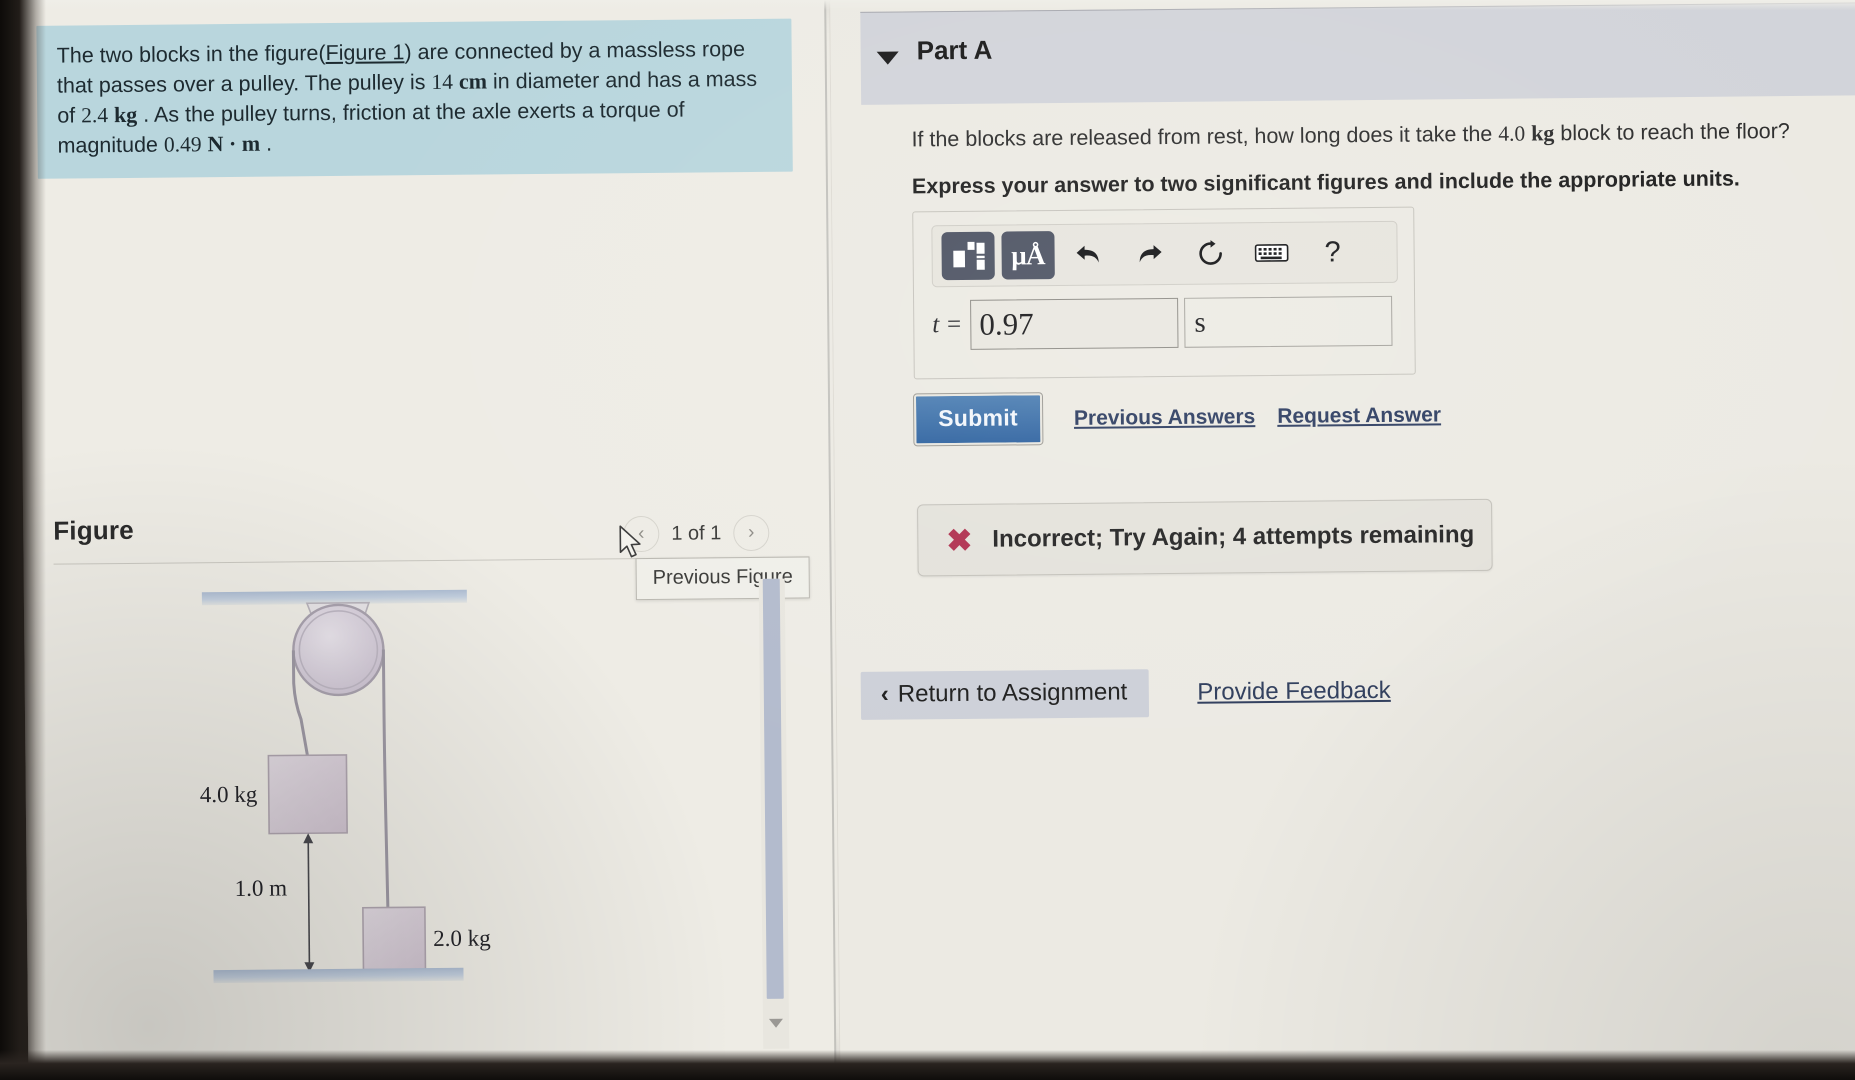 This screenshot has height=1080, width=1855. What do you see at coordinates (887, 58) in the screenshot?
I see `caret-down-icon` at bounding box center [887, 58].